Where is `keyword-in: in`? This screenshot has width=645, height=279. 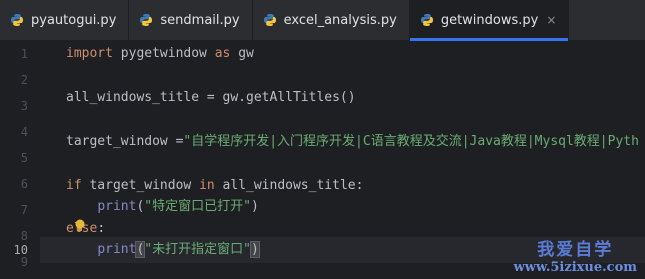
keyword-in: in is located at coordinates (207, 185).